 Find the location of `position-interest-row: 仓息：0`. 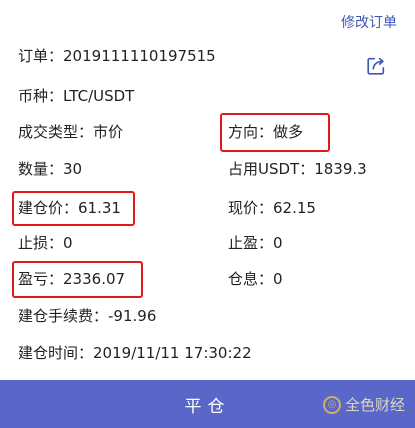

position-interest-row: 仓息：0 is located at coordinates (255, 279).